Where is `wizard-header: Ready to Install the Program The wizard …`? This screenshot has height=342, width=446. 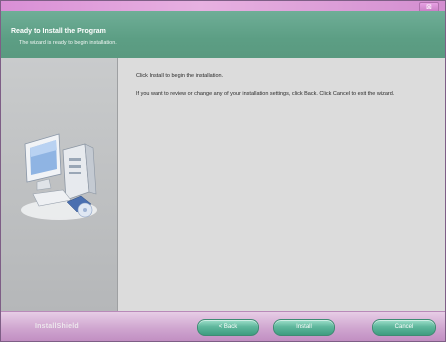 wizard-header: Ready to Install the Program The wizard … is located at coordinates (223, 34).